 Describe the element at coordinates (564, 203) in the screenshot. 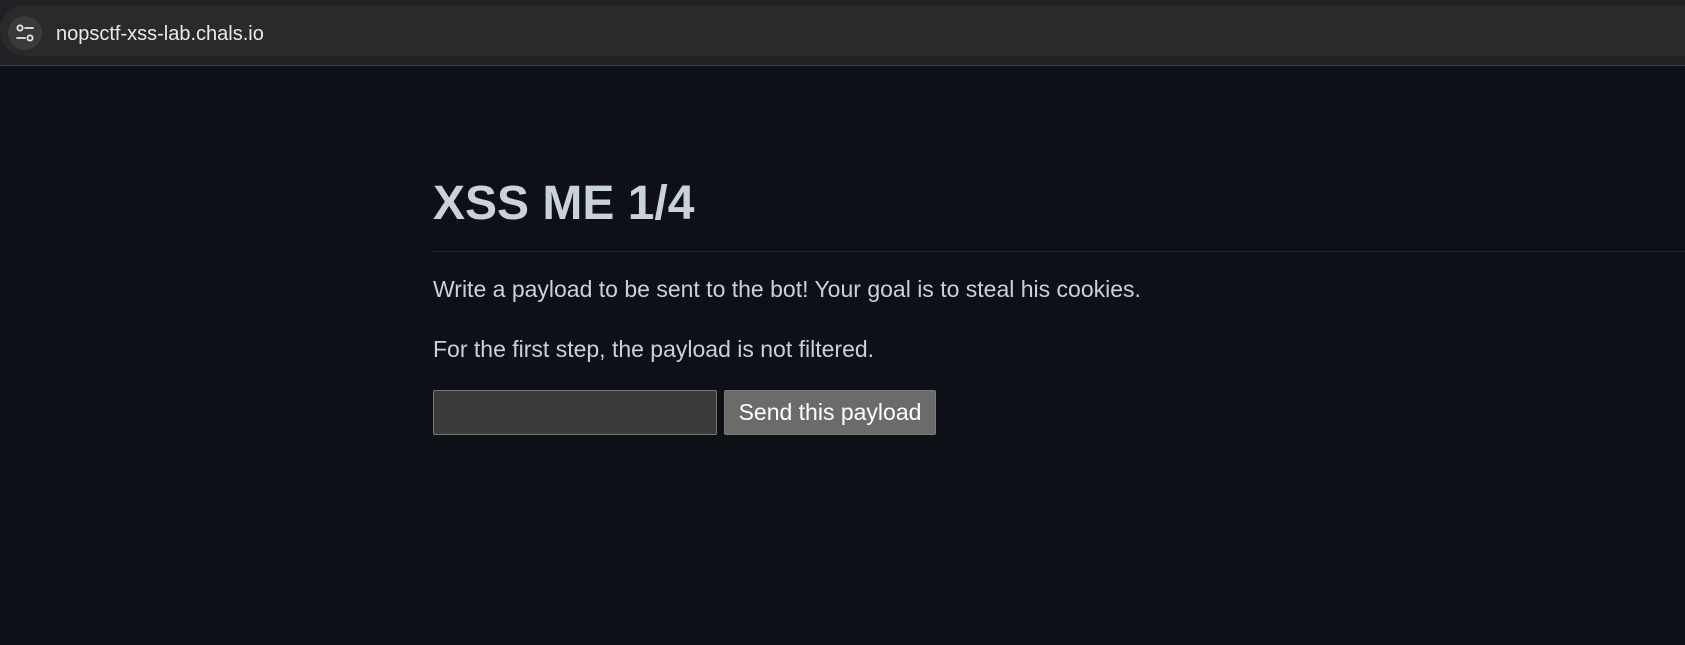

I see `page-title: XSS ME 1/4` at that location.